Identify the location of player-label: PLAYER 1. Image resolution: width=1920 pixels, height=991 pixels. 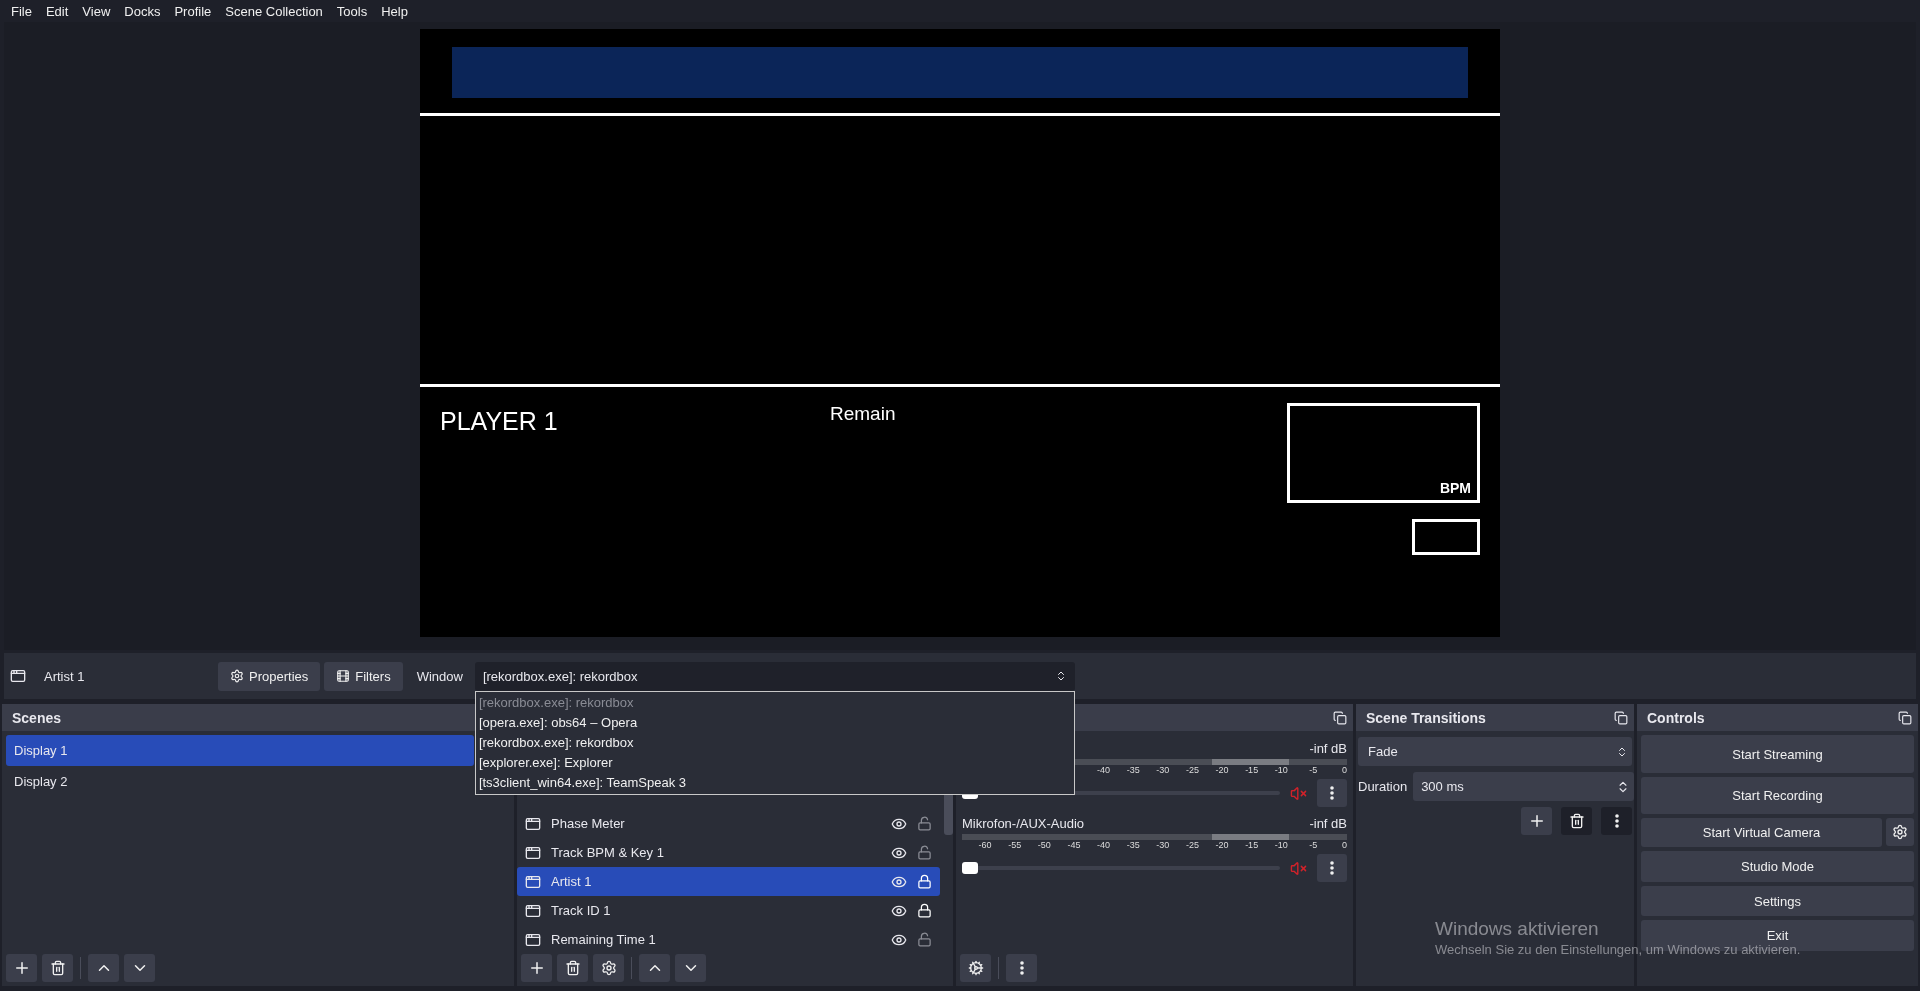
(499, 421).